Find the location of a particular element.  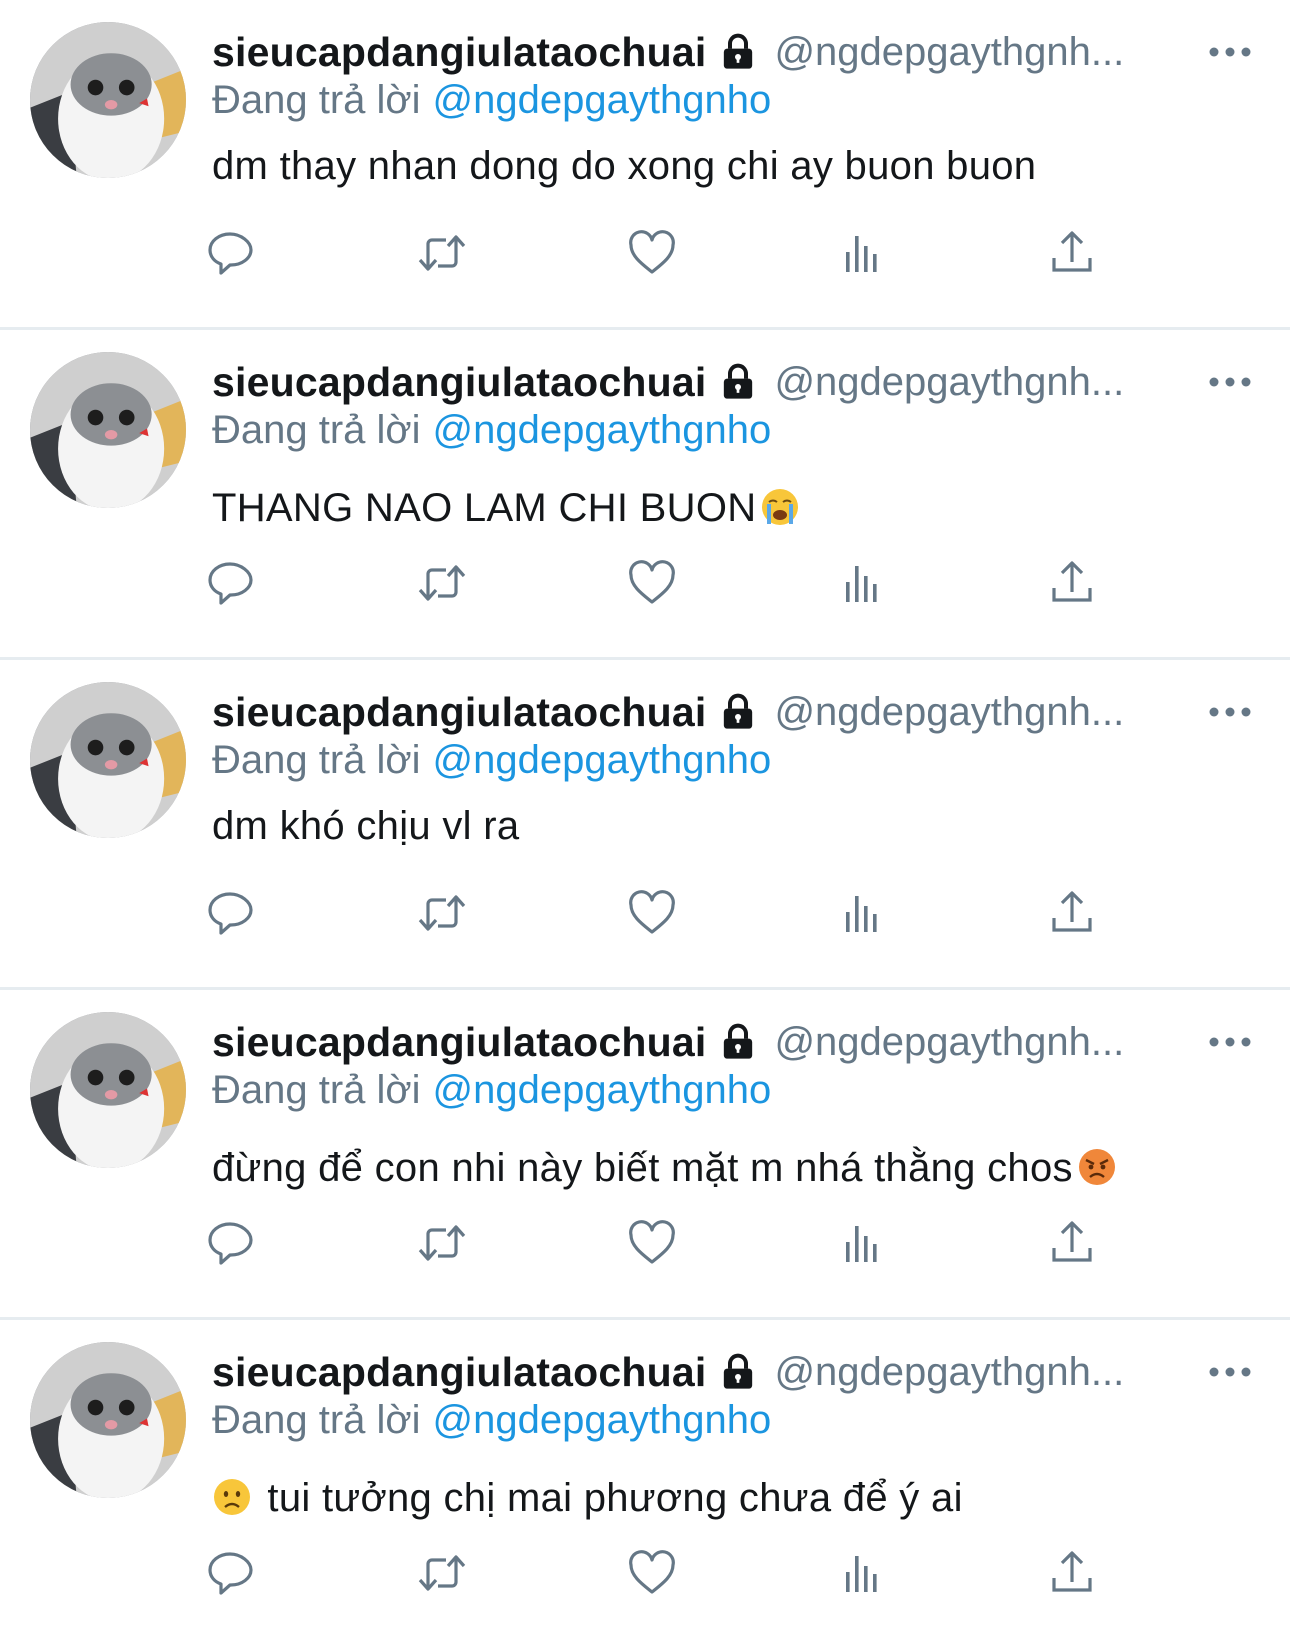

tweet-text-body: THANG NAO LAM CHI BUON is located at coordinates (484, 508).